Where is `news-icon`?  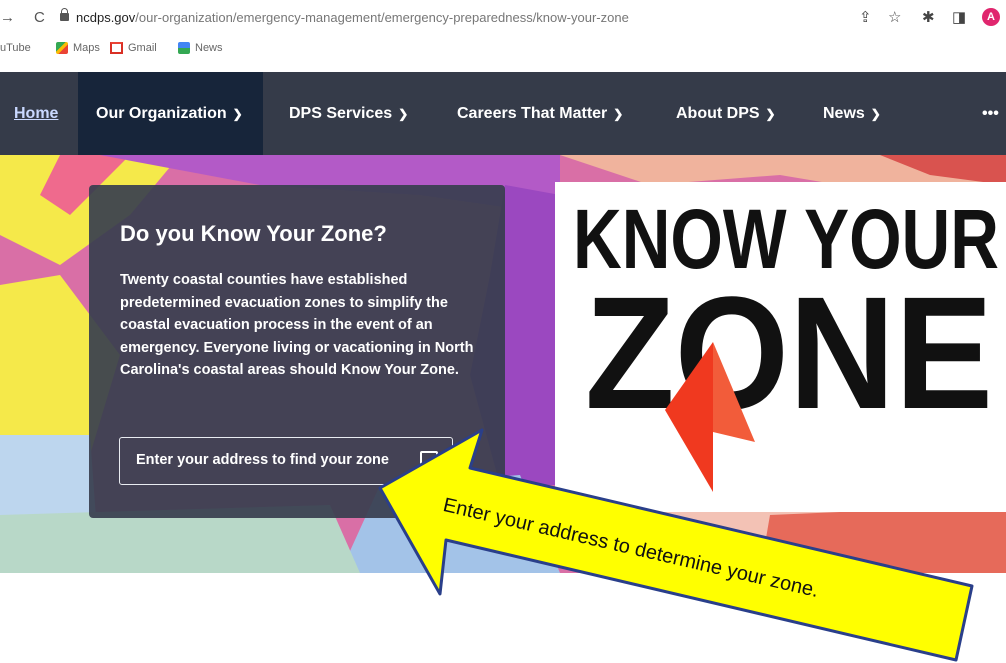 news-icon is located at coordinates (184, 48).